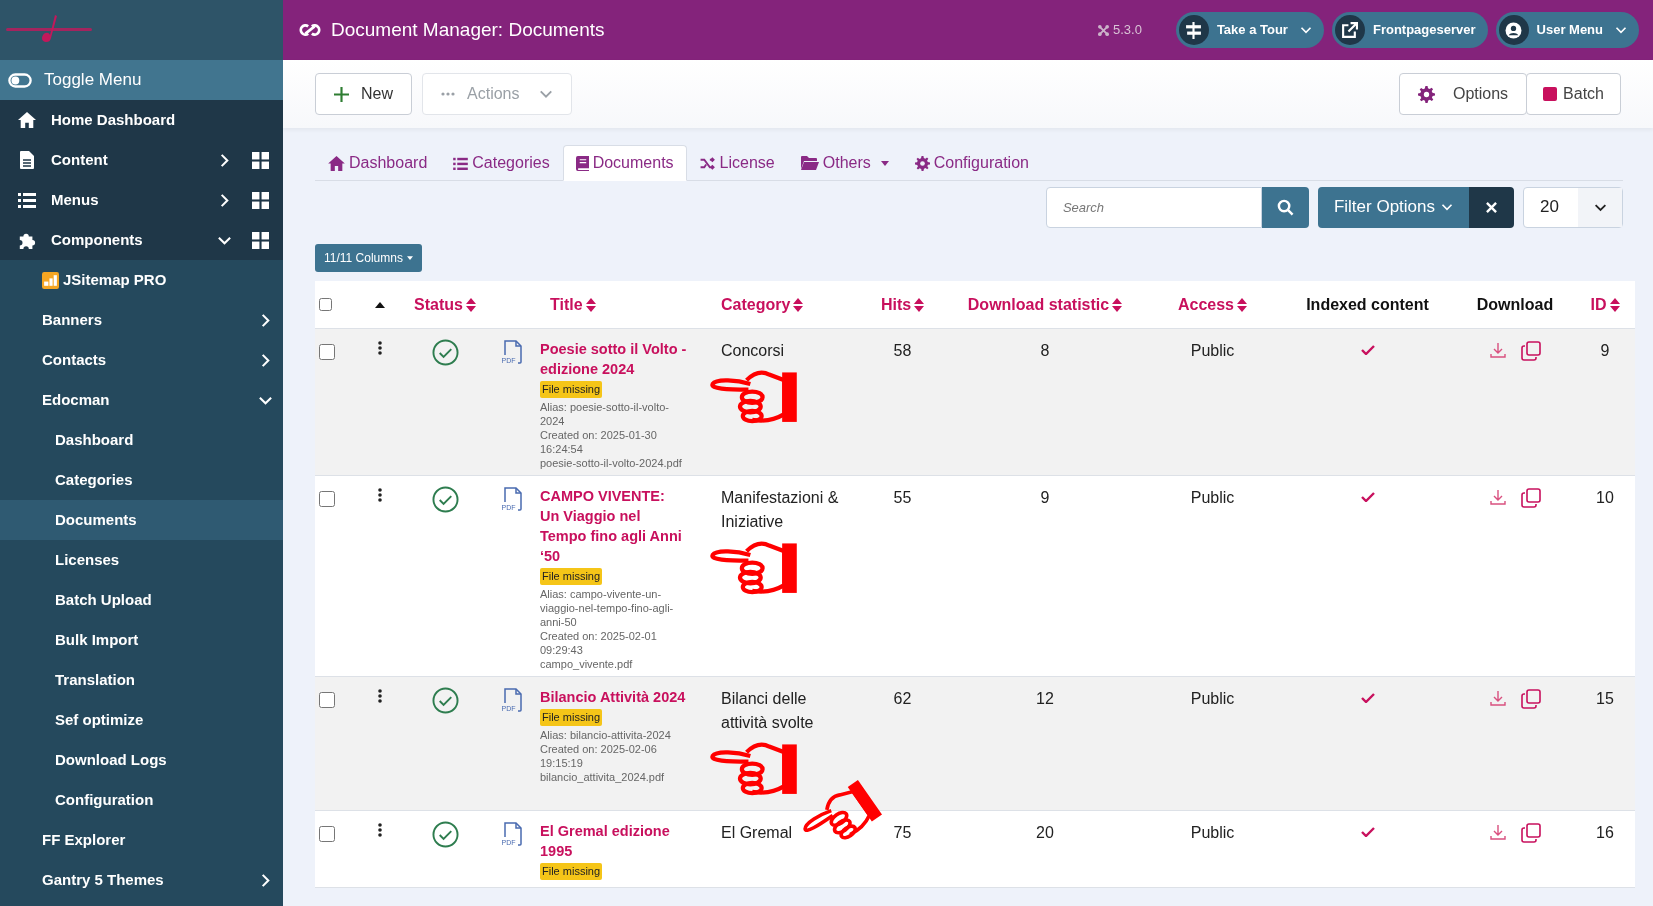  I want to click on columns-button: 11/11 Columns, so click(368, 258).